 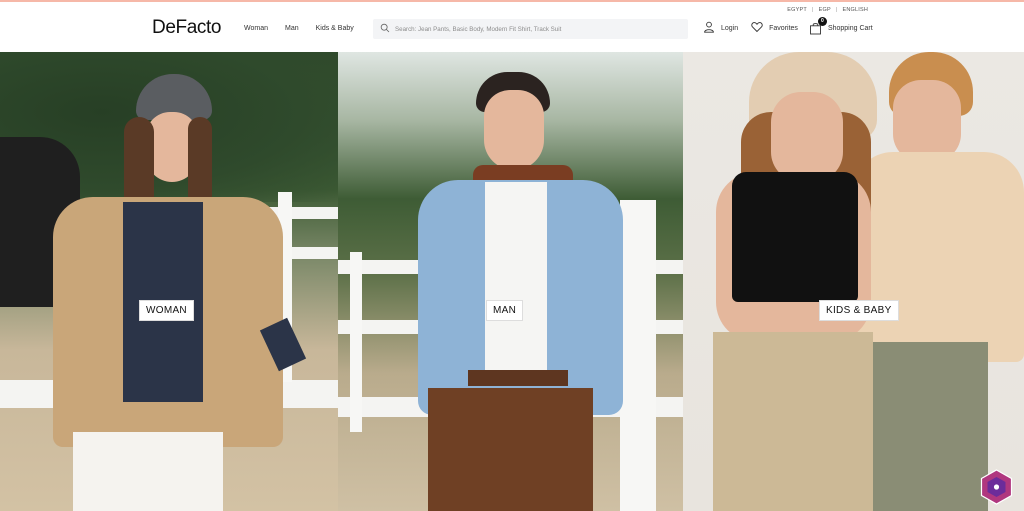 I want to click on chat-assistant-button, so click(x=996, y=487).